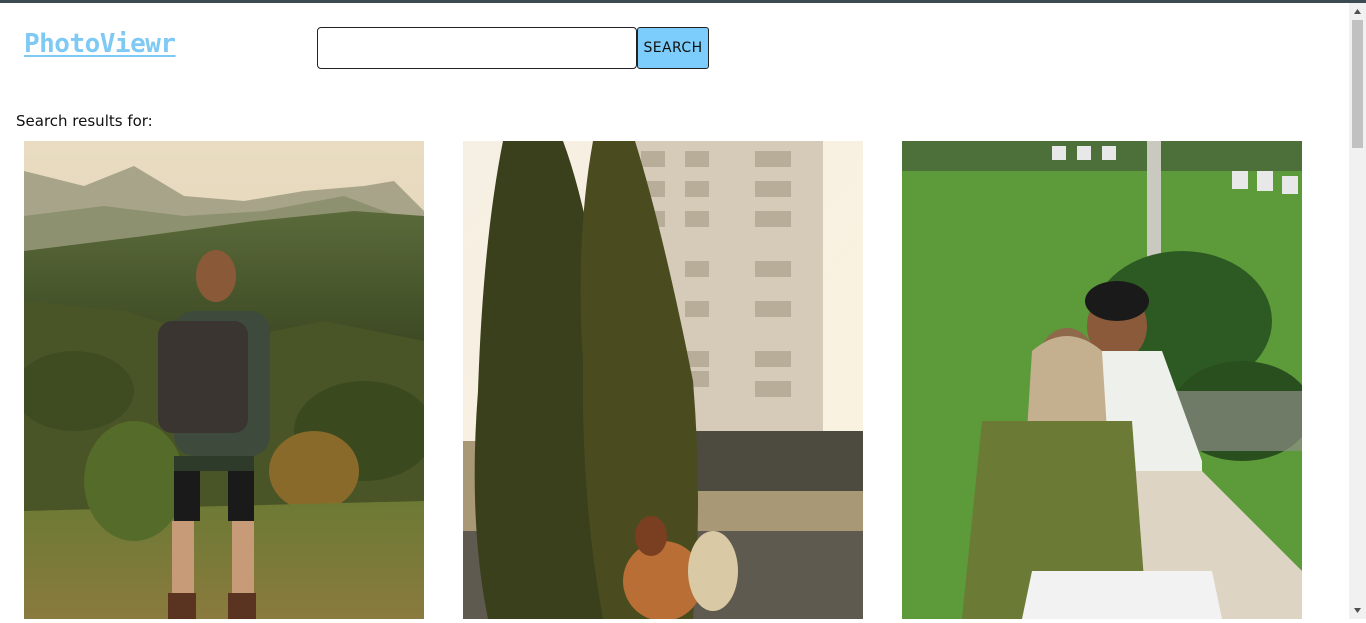 Image resolution: width=1366 pixels, height=623 pixels. Describe the element at coordinates (84, 121) in the screenshot. I see `search-results-label: Search results for:` at that location.